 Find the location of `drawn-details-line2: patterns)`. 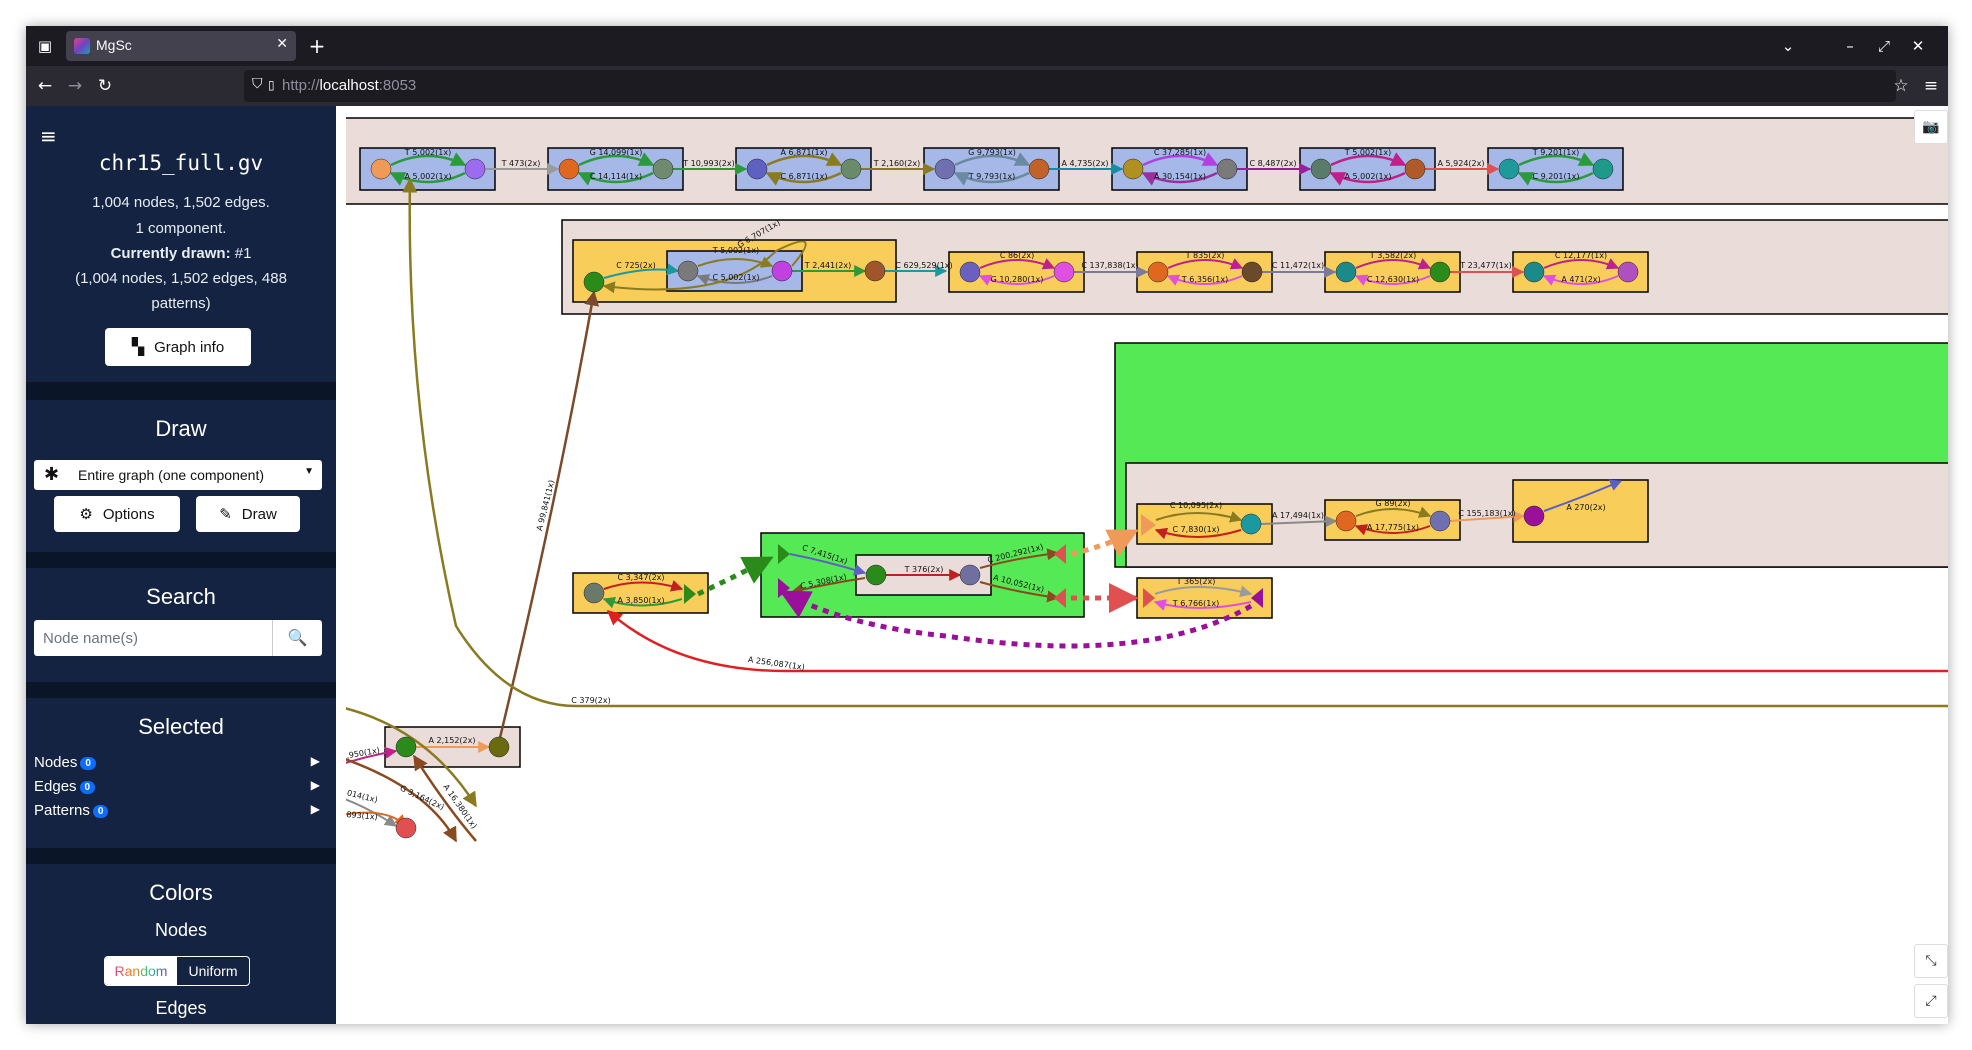

drawn-details-line2: patterns) is located at coordinates (181, 303).